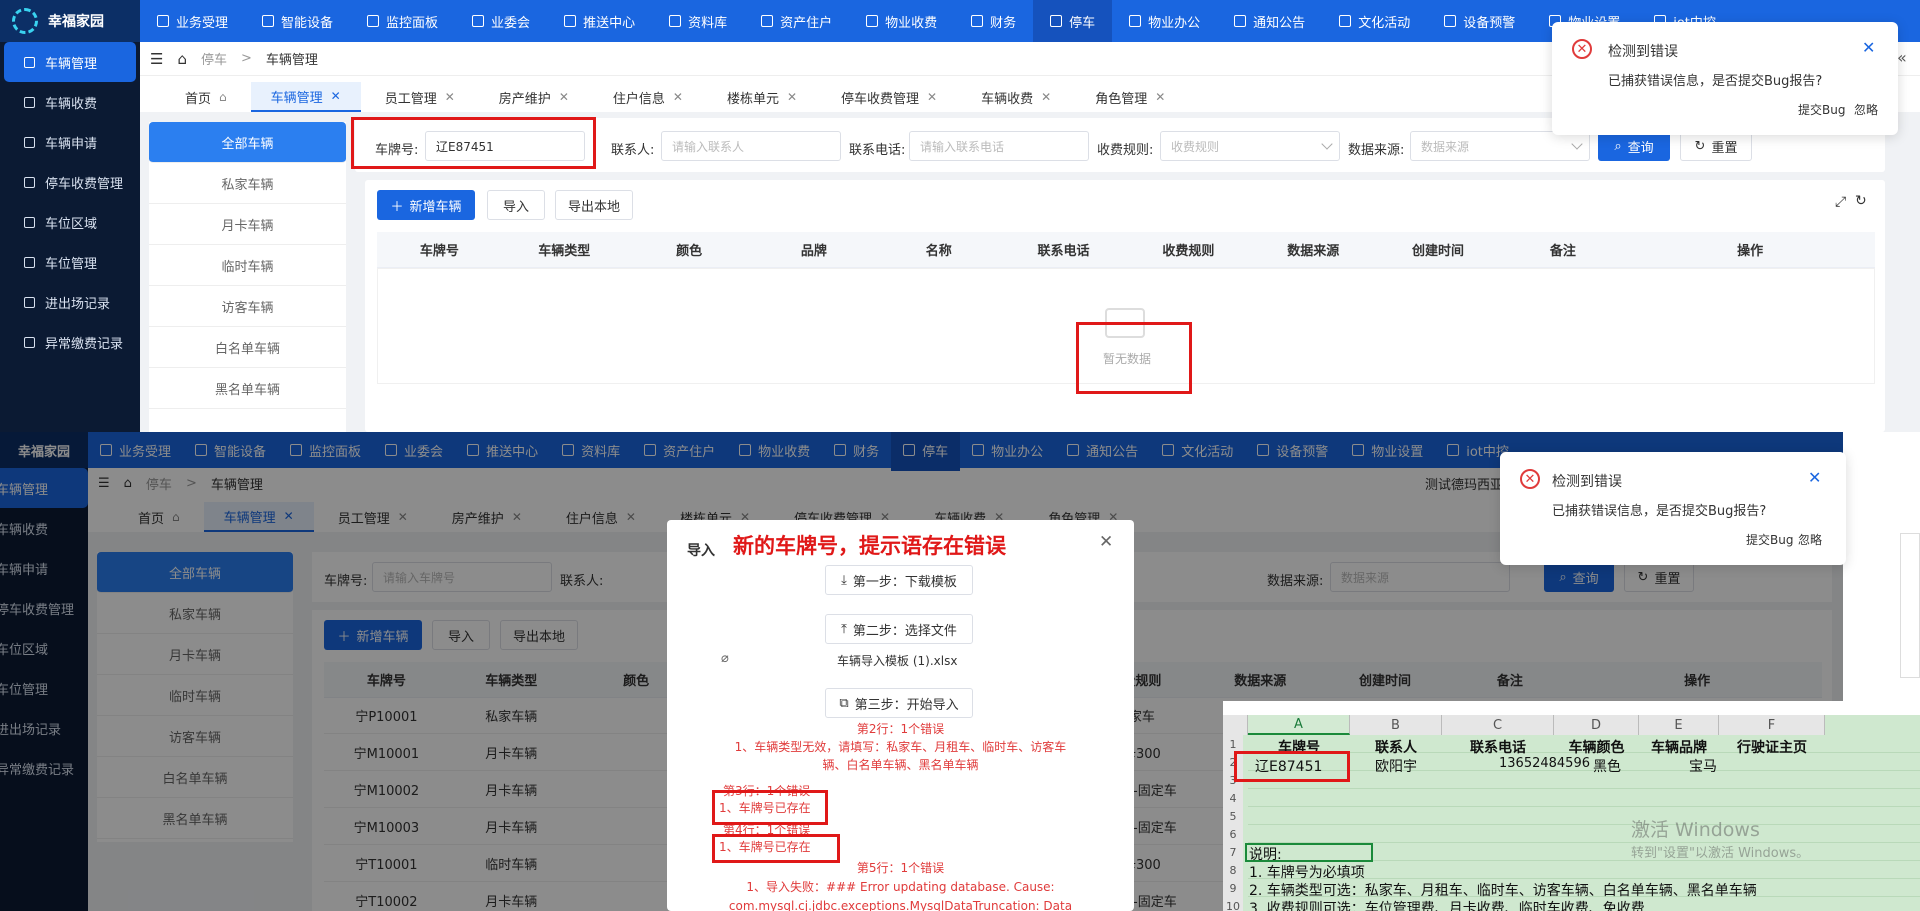  I want to click on excel-header-cell: 行驶证主页, so click(1772, 747).